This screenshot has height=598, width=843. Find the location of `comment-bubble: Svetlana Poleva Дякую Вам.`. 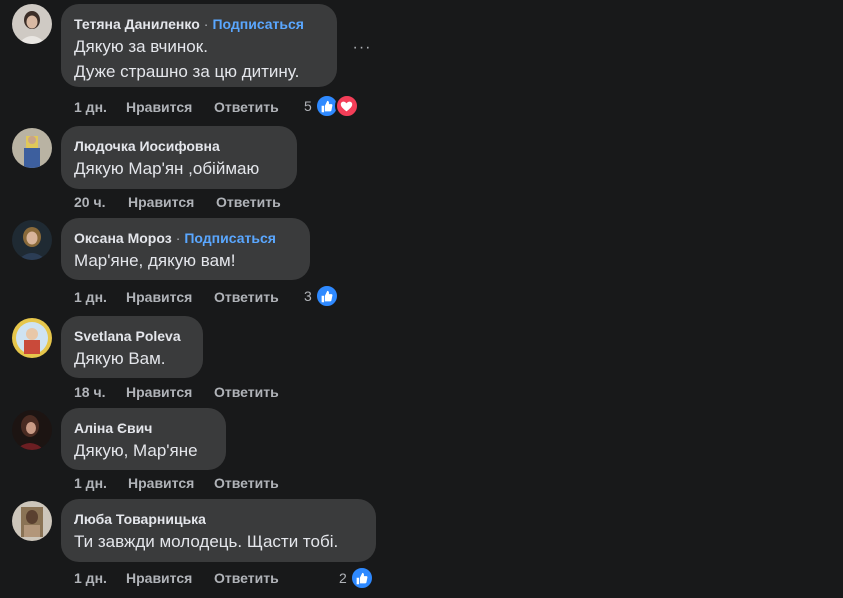

comment-bubble: Svetlana Poleva Дякую Вам. is located at coordinates (132, 347).